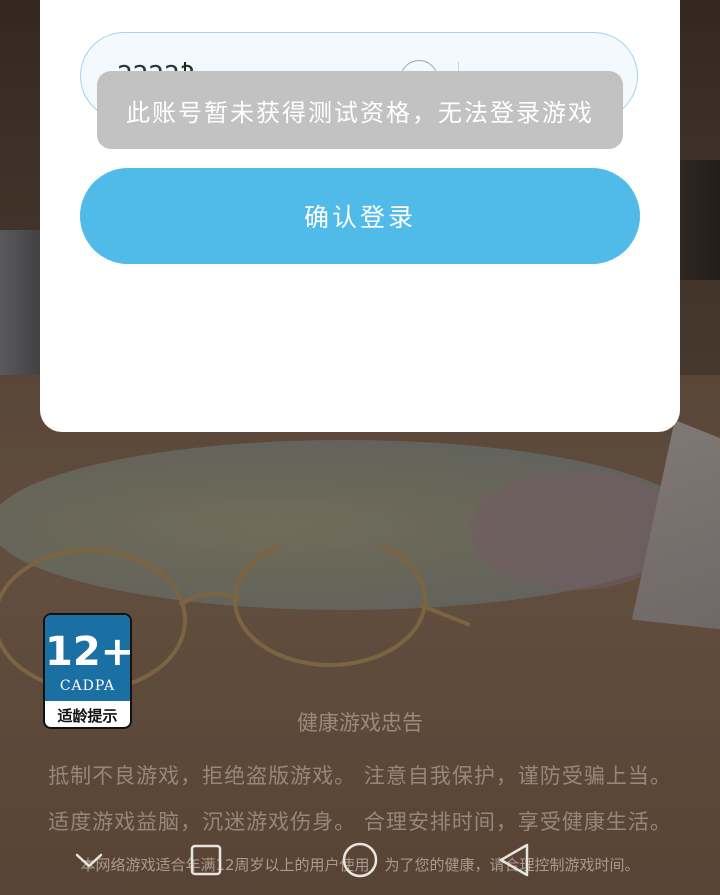 This screenshot has width=720, height=895. I want to click on back-triangle-icon, so click(514, 860).